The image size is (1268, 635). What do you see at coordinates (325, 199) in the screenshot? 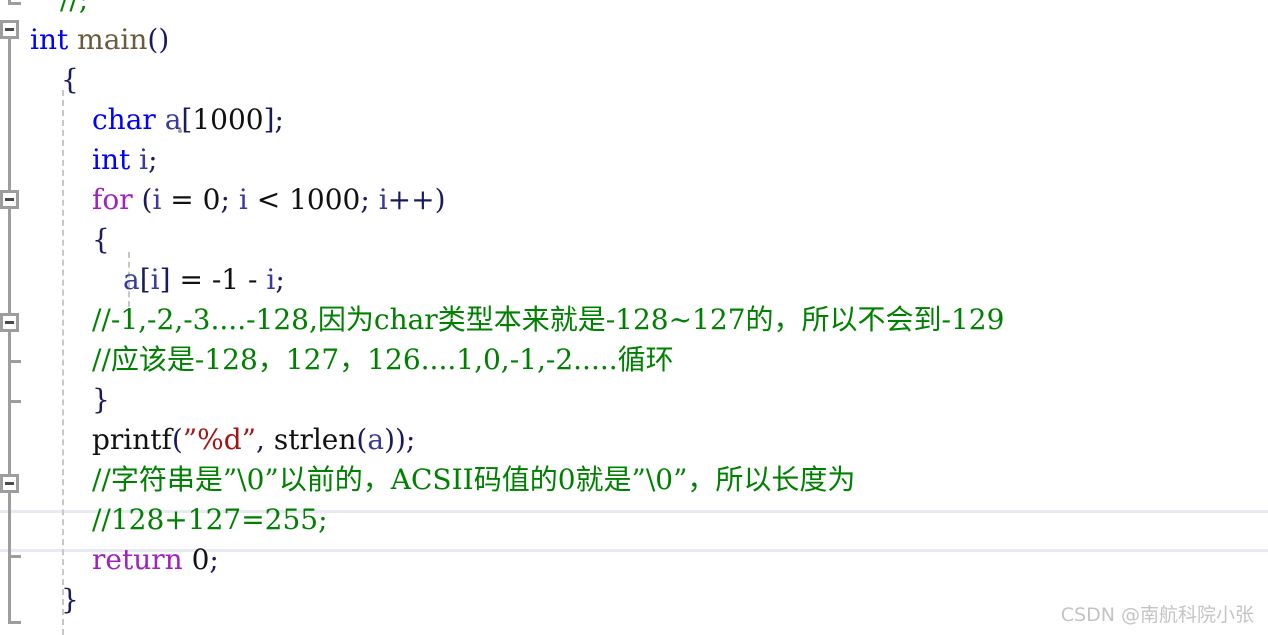
I see `line-for-token-8: 1000` at bounding box center [325, 199].